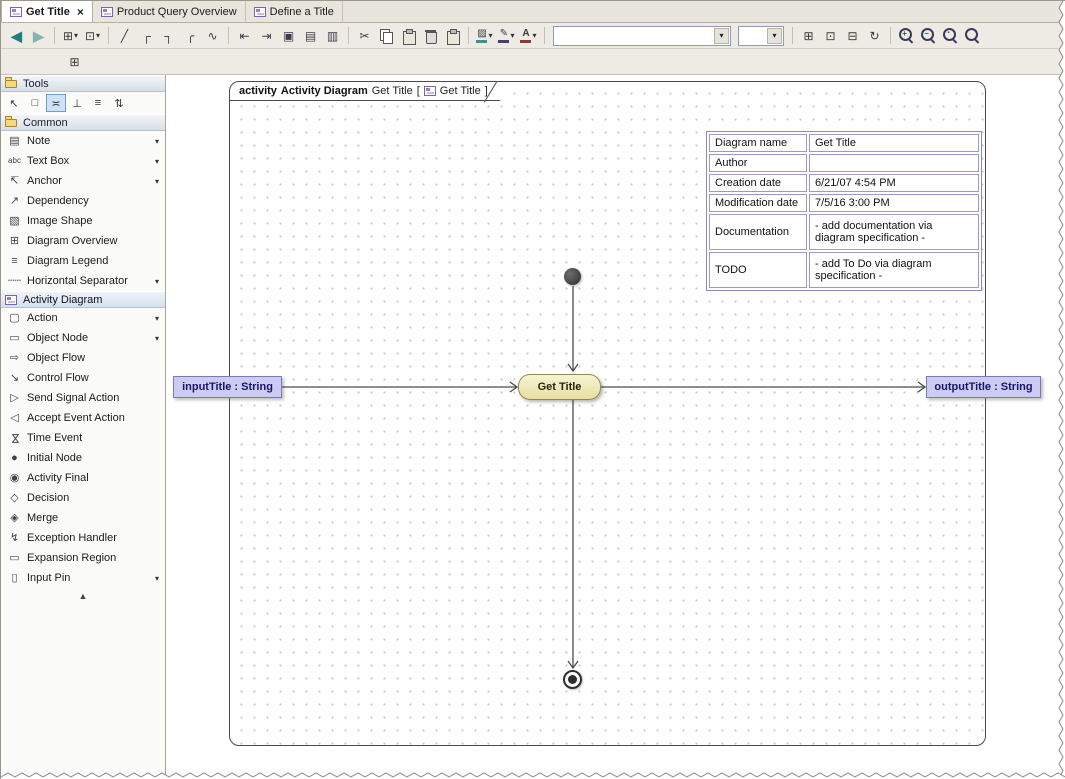 The height and width of the screenshot is (779, 1065). Describe the element at coordinates (484, 35) in the screenshot. I see `fill-color-button: ▨ ▾` at that location.